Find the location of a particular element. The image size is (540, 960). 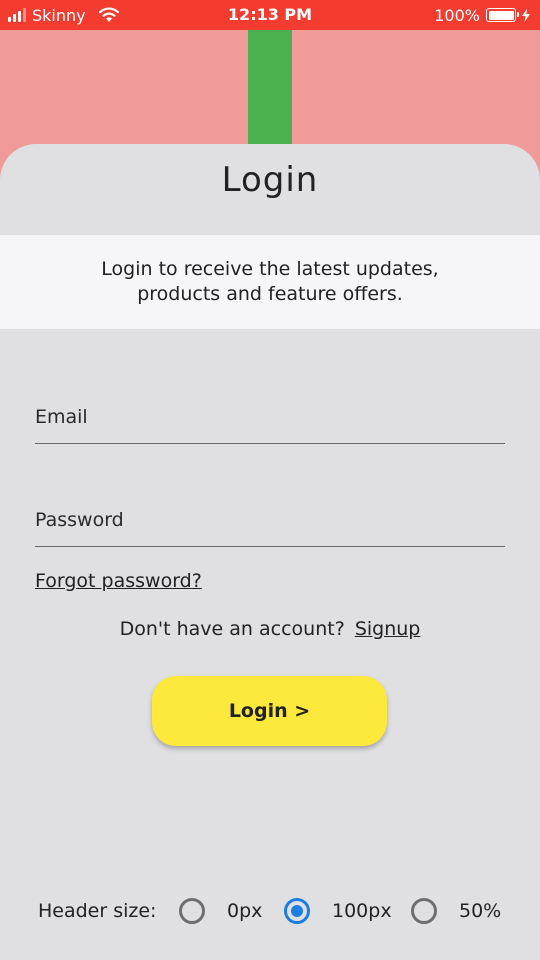

forgot-password-link: Forgot password? is located at coordinates (118, 581).